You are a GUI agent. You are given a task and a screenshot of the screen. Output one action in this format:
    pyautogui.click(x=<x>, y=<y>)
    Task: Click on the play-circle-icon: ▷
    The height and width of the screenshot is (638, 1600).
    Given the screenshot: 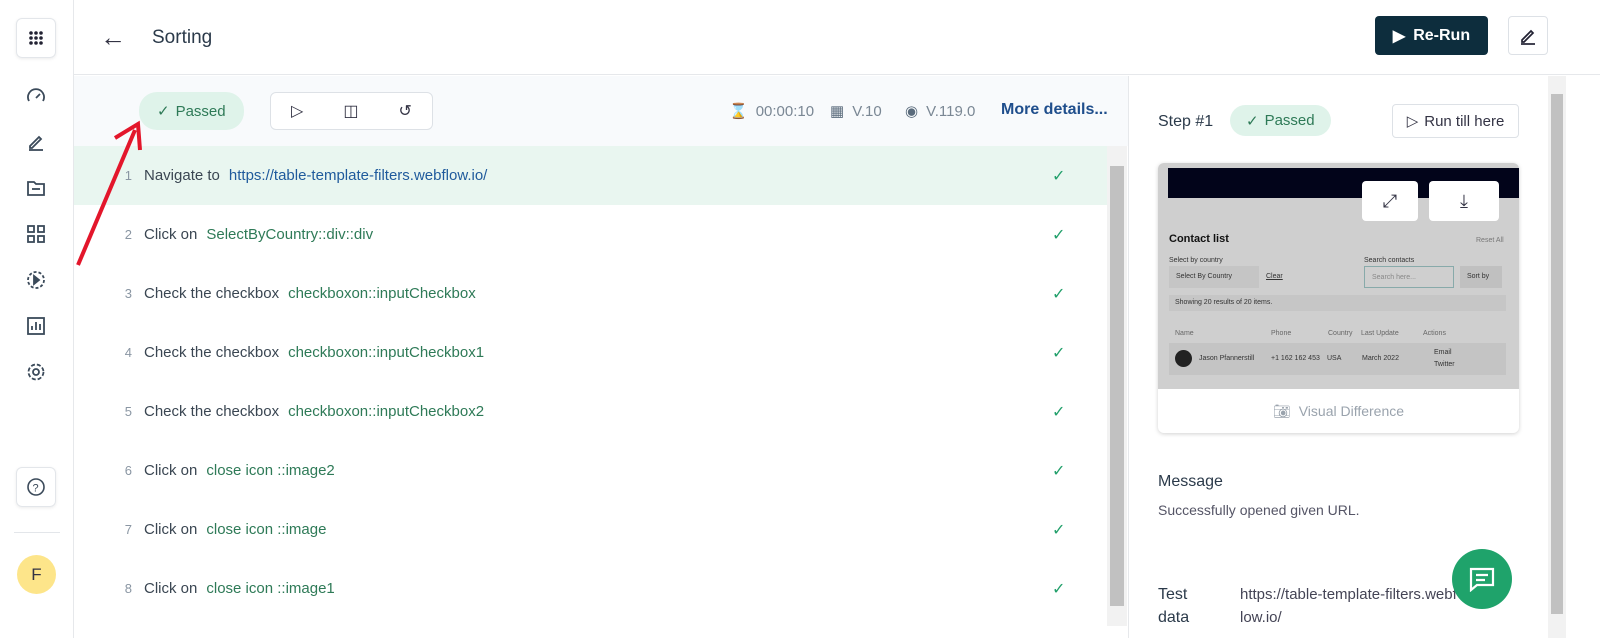 What is the action you would take?
    pyautogui.click(x=1412, y=121)
    